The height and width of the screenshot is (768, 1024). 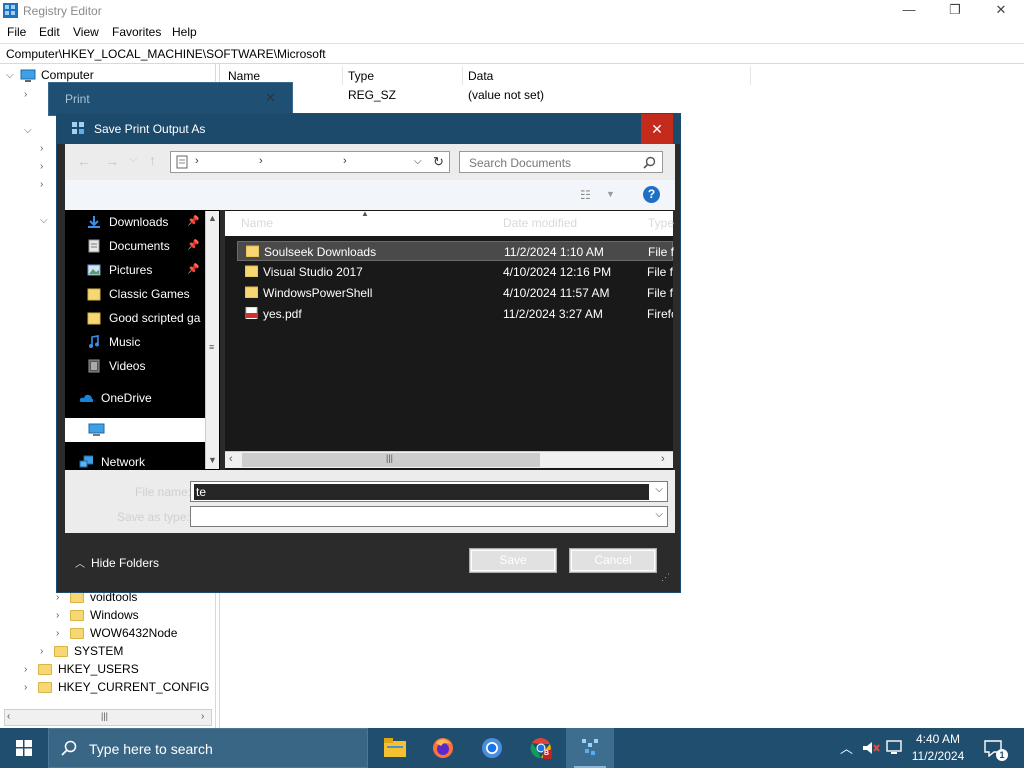 I want to click on taskbar-registry-editor, so click(x=590, y=748).